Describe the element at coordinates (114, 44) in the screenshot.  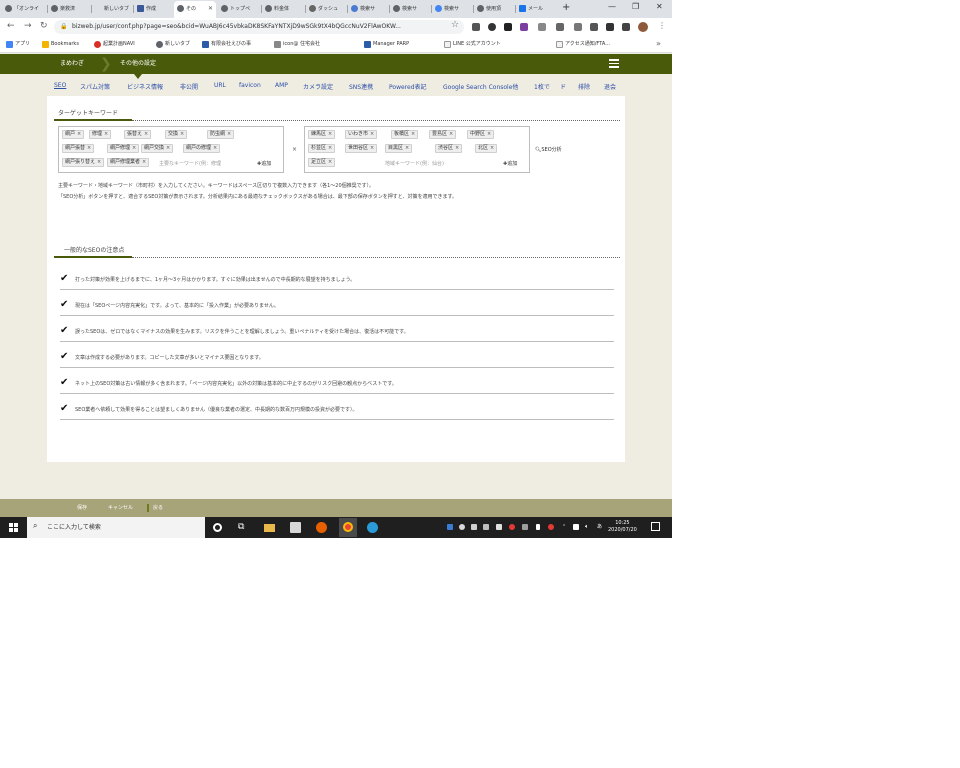
I see `bookmark-item: 起業計画NAVI` at that location.